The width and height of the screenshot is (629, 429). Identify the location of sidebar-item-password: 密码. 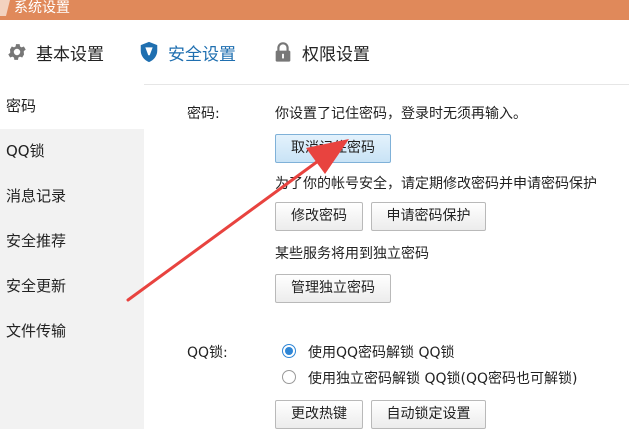
(72, 106).